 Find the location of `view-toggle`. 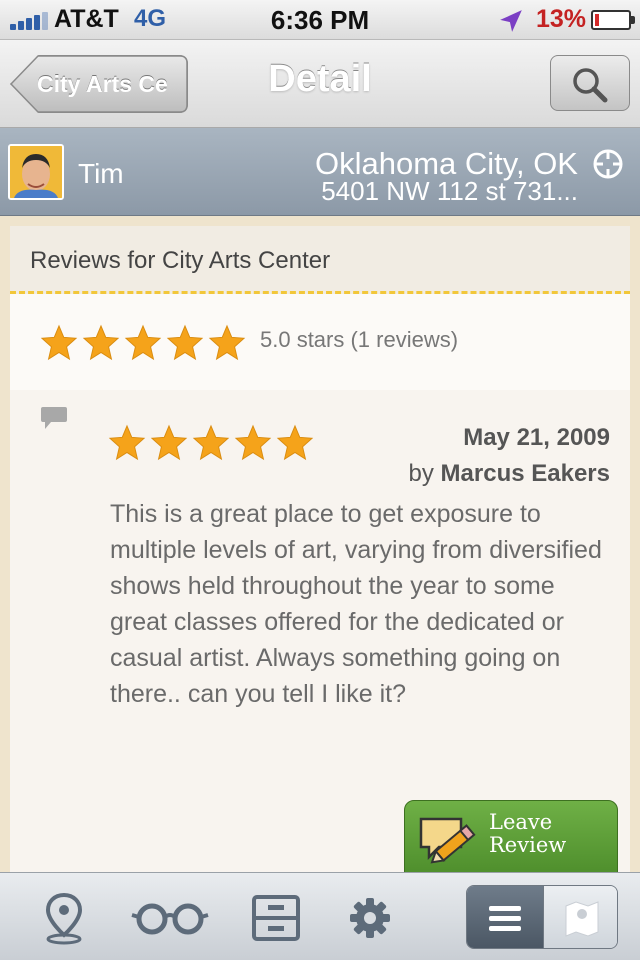

view-toggle is located at coordinates (542, 917).